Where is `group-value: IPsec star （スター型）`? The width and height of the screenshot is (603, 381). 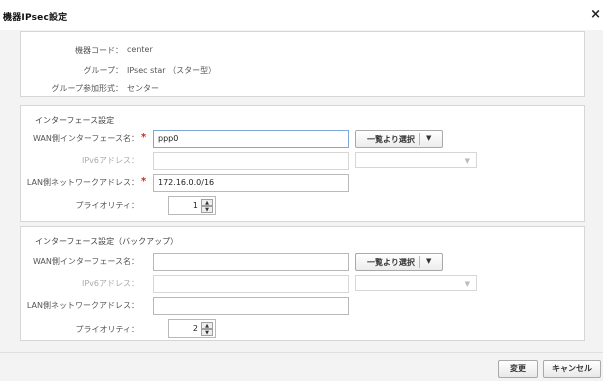 group-value: IPsec star （スター型） is located at coordinates (172, 70).